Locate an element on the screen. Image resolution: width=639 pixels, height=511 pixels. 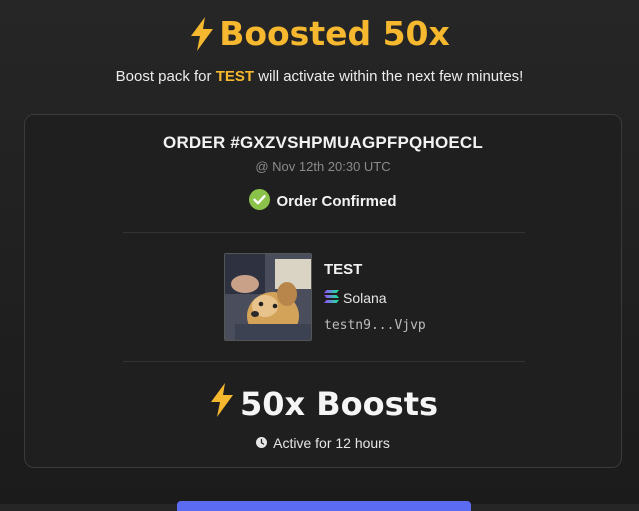
boost-count: 50x Boosts is located at coordinates (323, 404).